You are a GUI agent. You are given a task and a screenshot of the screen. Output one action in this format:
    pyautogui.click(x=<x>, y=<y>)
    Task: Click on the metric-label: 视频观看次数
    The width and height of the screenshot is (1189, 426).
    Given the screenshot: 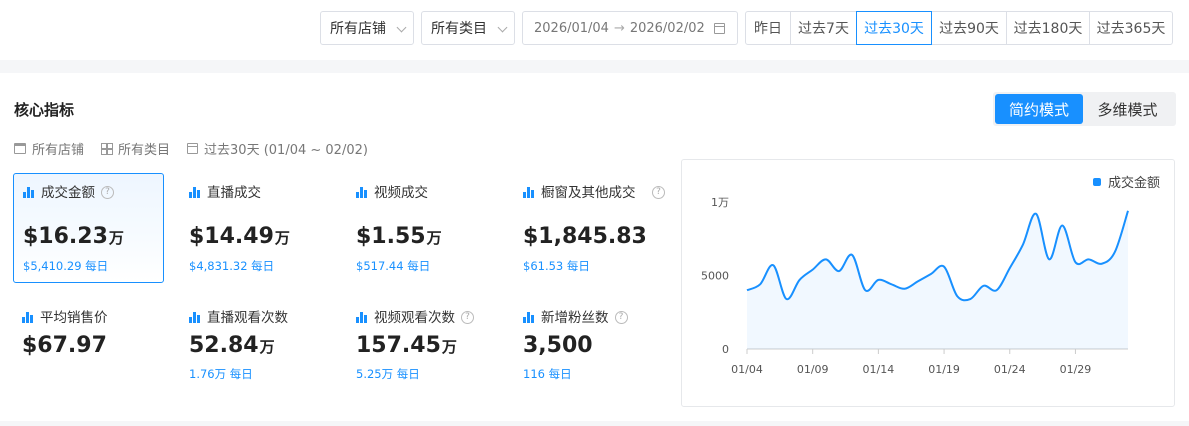 What is the action you would take?
    pyautogui.click(x=414, y=318)
    